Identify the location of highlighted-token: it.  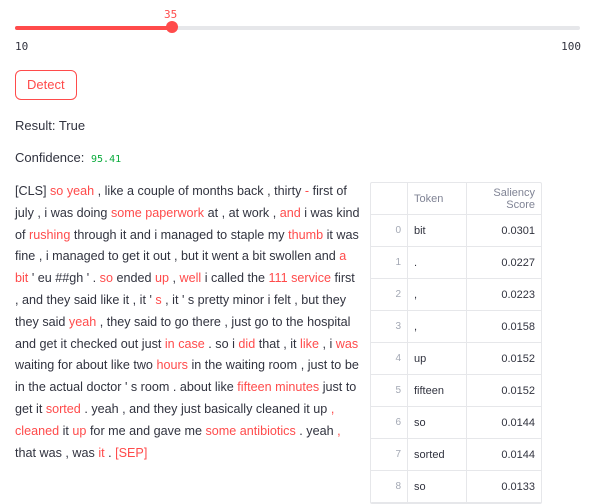
(101, 452).